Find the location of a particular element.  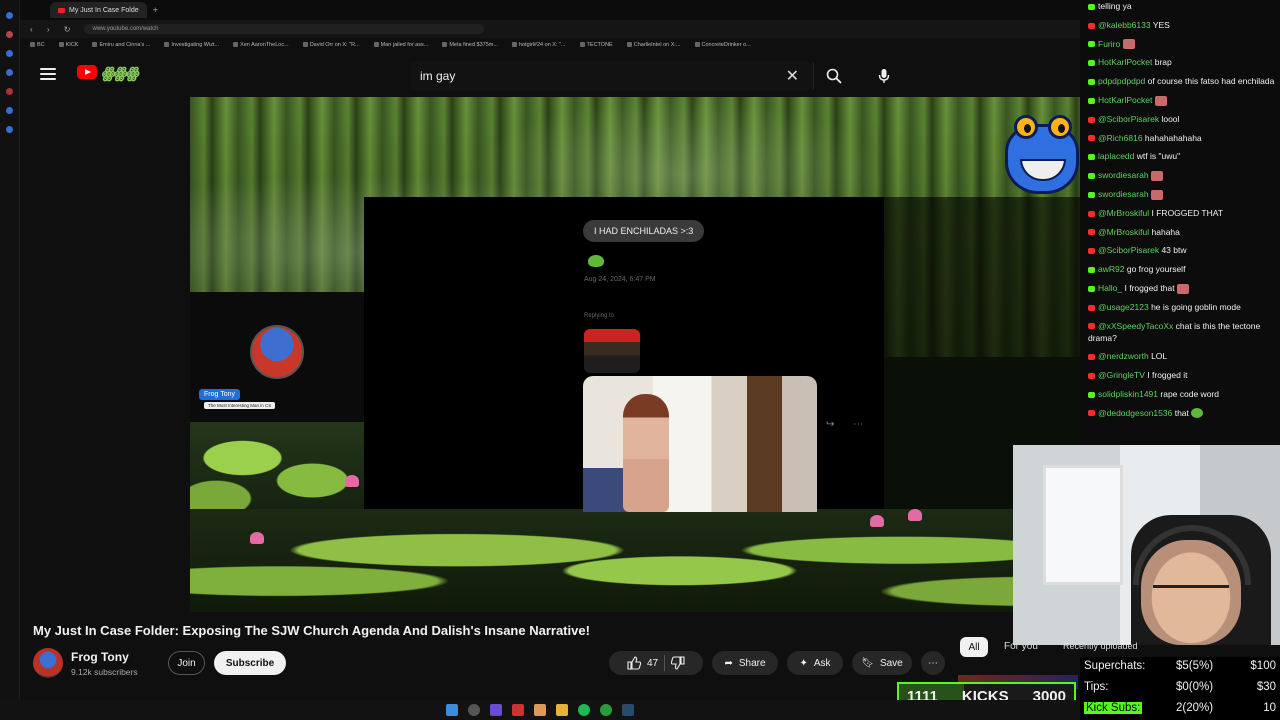

ask-button: ✦ Ask is located at coordinates (815, 663).